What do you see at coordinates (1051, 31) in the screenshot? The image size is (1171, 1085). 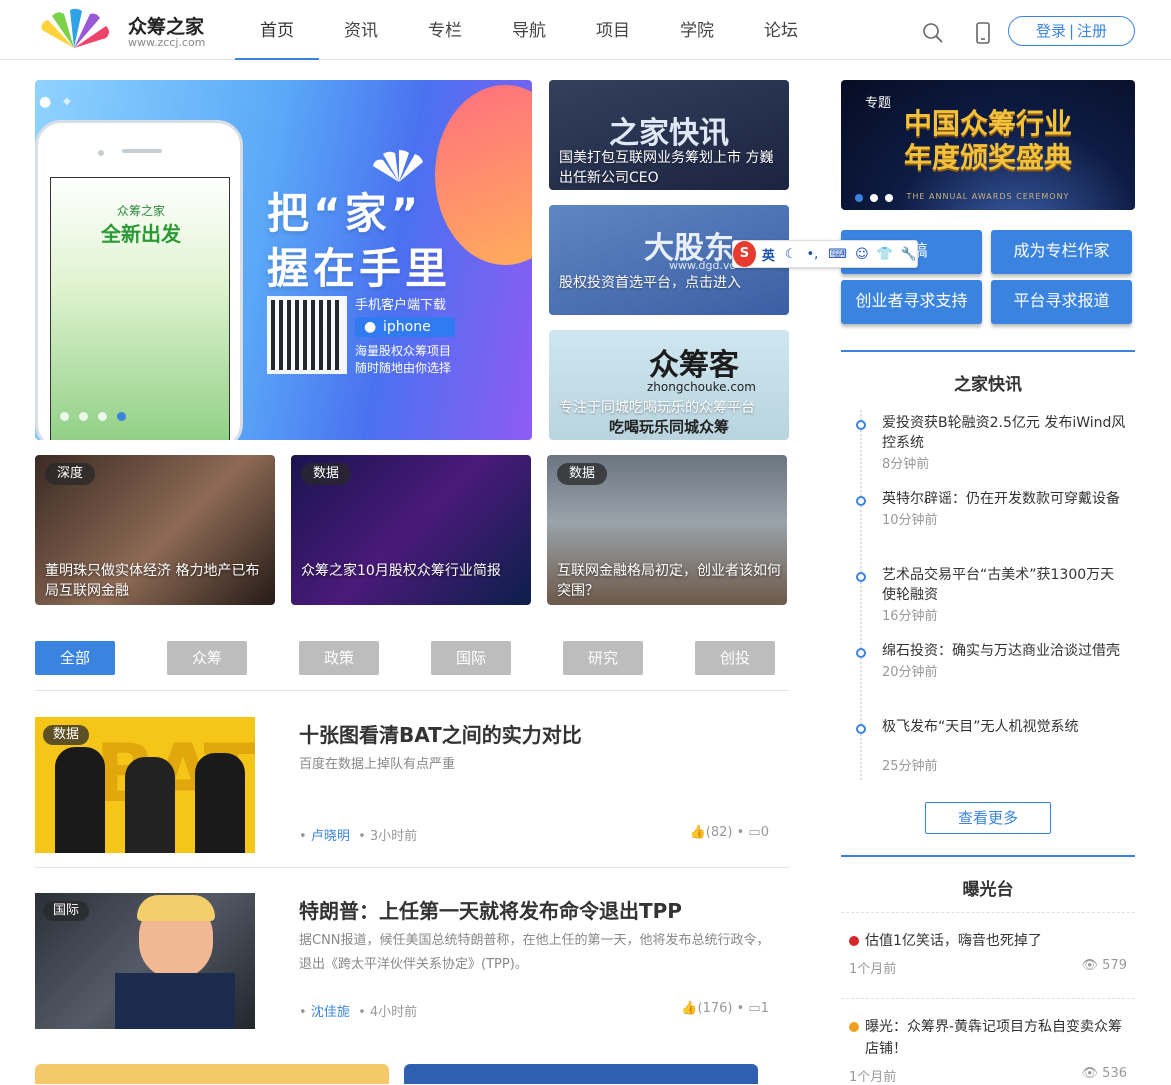 I see `login-link: 登录` at bounding box center [1051, 31].